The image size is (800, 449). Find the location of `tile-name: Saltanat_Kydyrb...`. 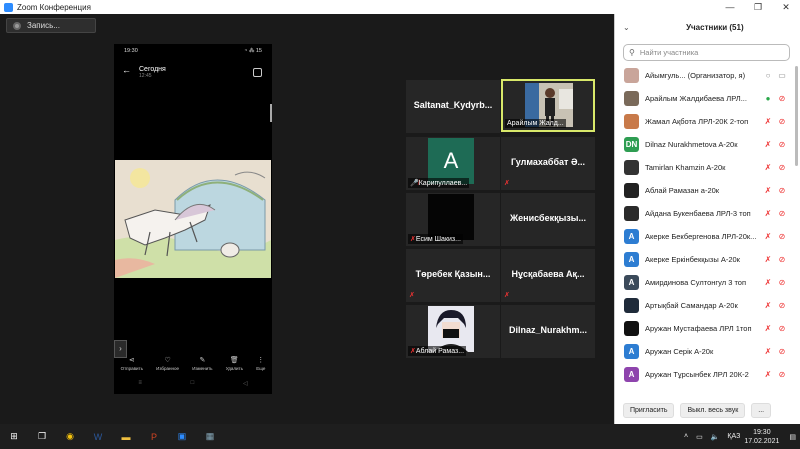

tile-name: Saltanat_Kydyrb... is located at coordinates (453, 105).